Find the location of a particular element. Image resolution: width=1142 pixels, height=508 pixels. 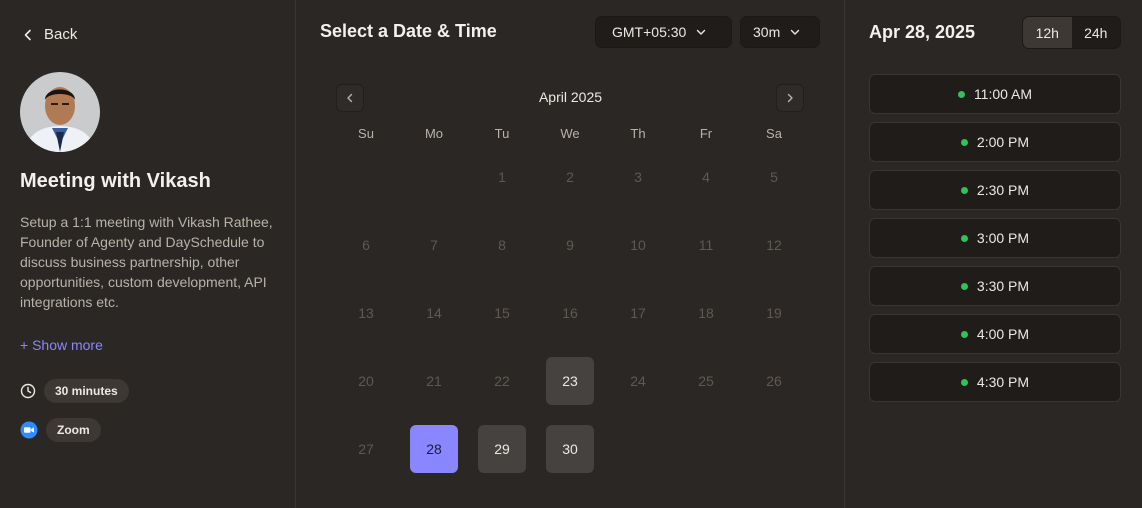

calendar-day-2: 2 is located at coordinates (570, 177).